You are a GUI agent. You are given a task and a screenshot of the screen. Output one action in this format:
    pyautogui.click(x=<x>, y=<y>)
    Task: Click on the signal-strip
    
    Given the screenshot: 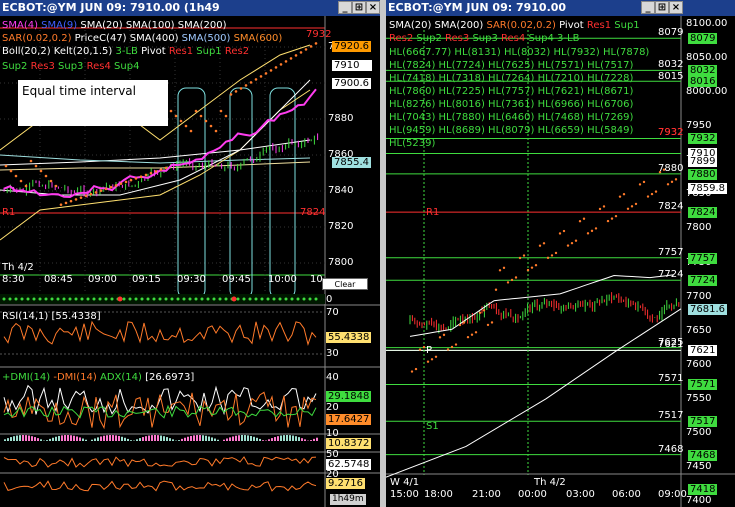 What is the action you would take?
    pyautogui.click(x=162, y=299)
    